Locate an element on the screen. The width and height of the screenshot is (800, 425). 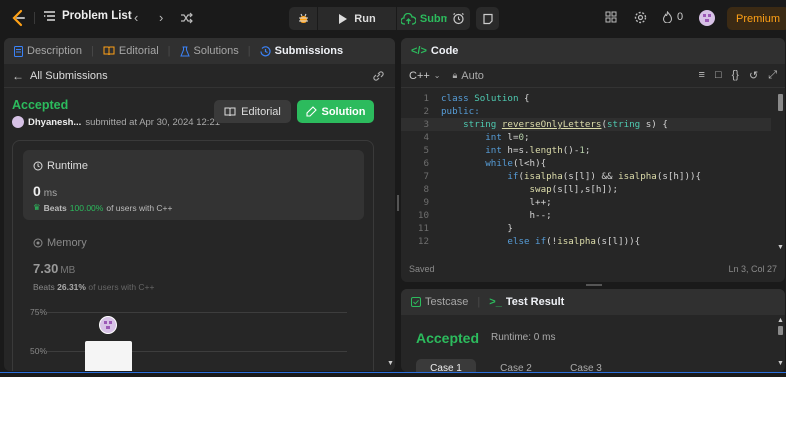
user-avatar is located at coordinates (707, 18).